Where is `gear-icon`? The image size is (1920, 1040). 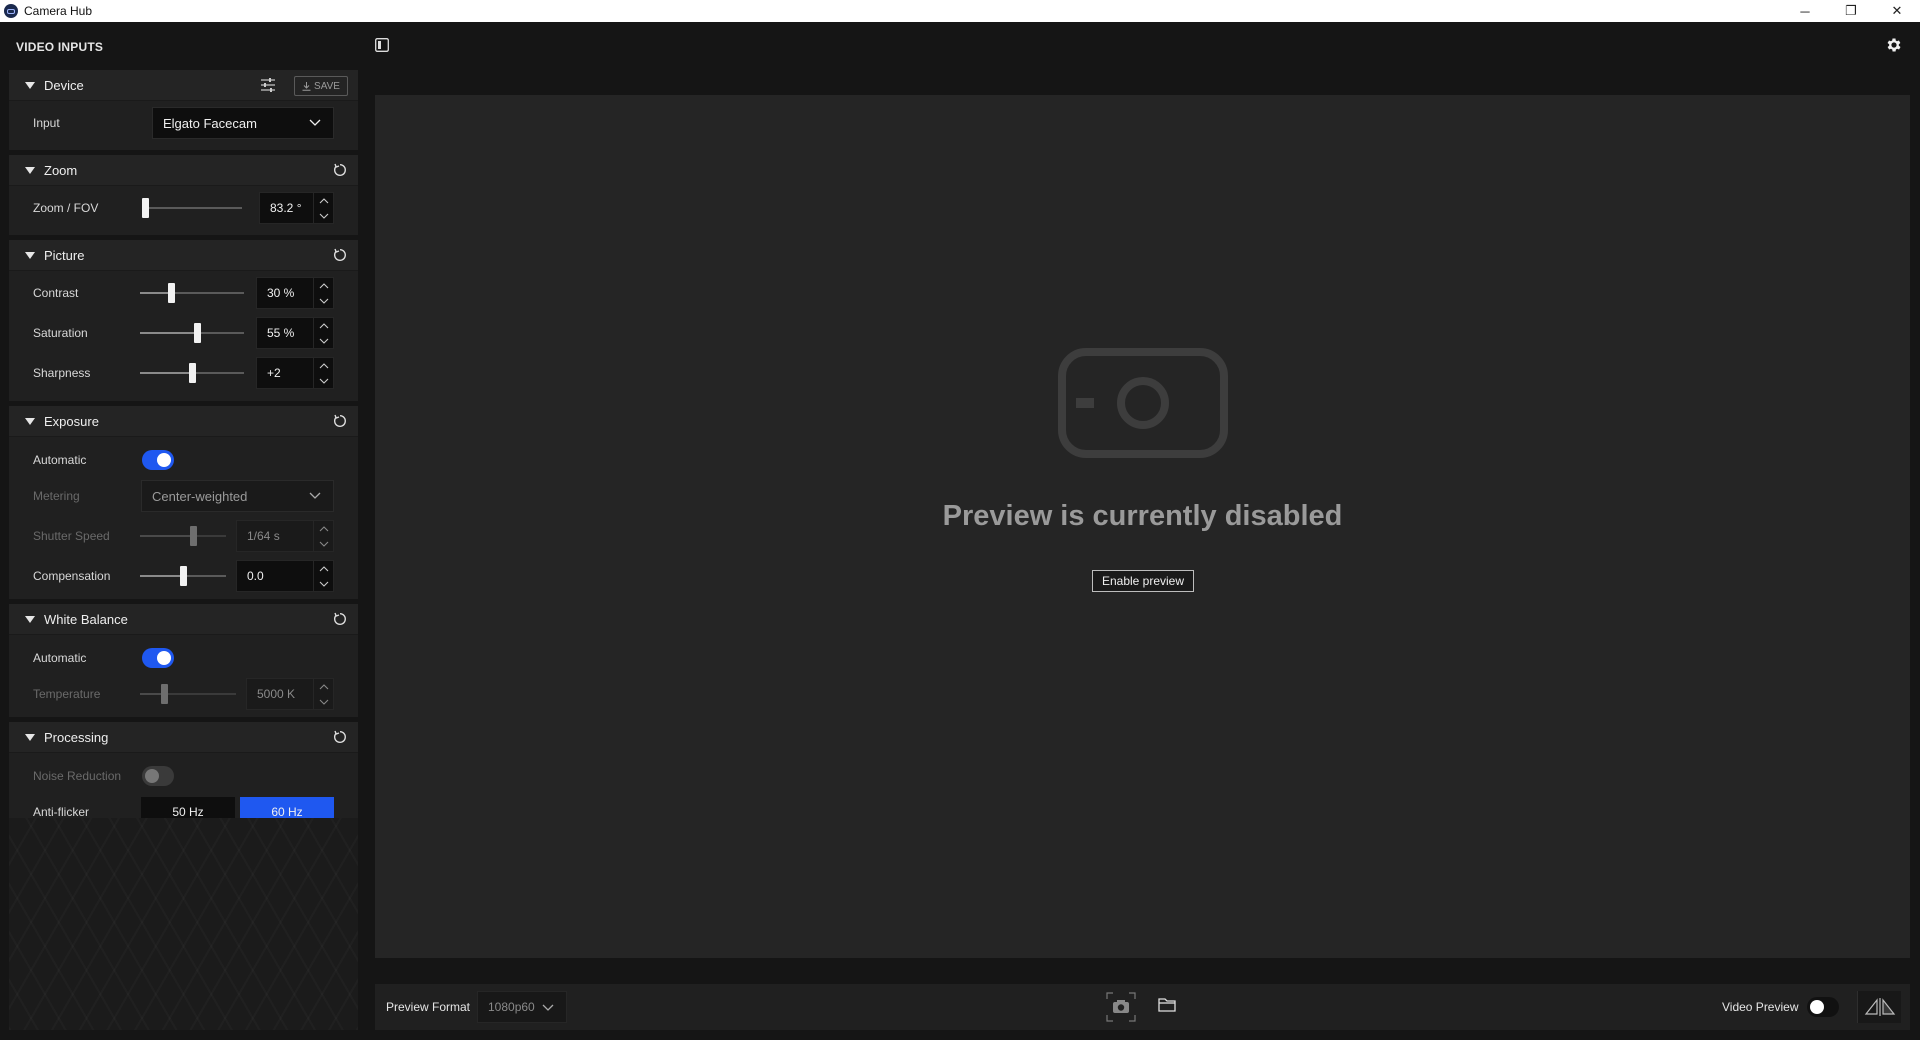
gear-icon is located at coordinates (1894, 45).